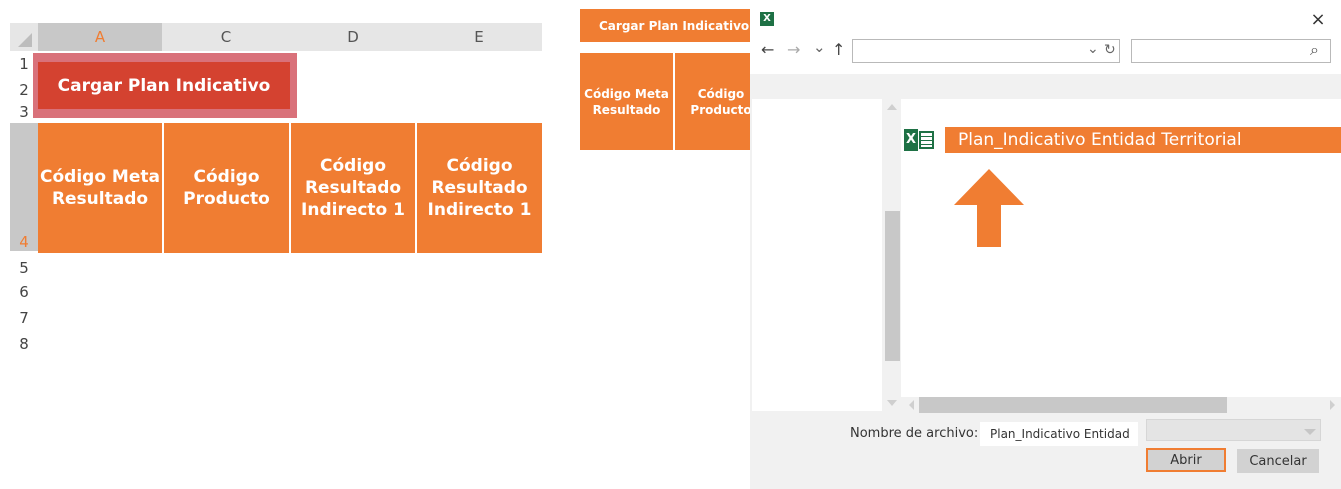 Image resolution: width=1341 pixels, height=489 pixels. I want to click on dialog-title-bar: X × ← → ⌄ ↑ ⌄ ↻ ⌕, so click(1045, 41).